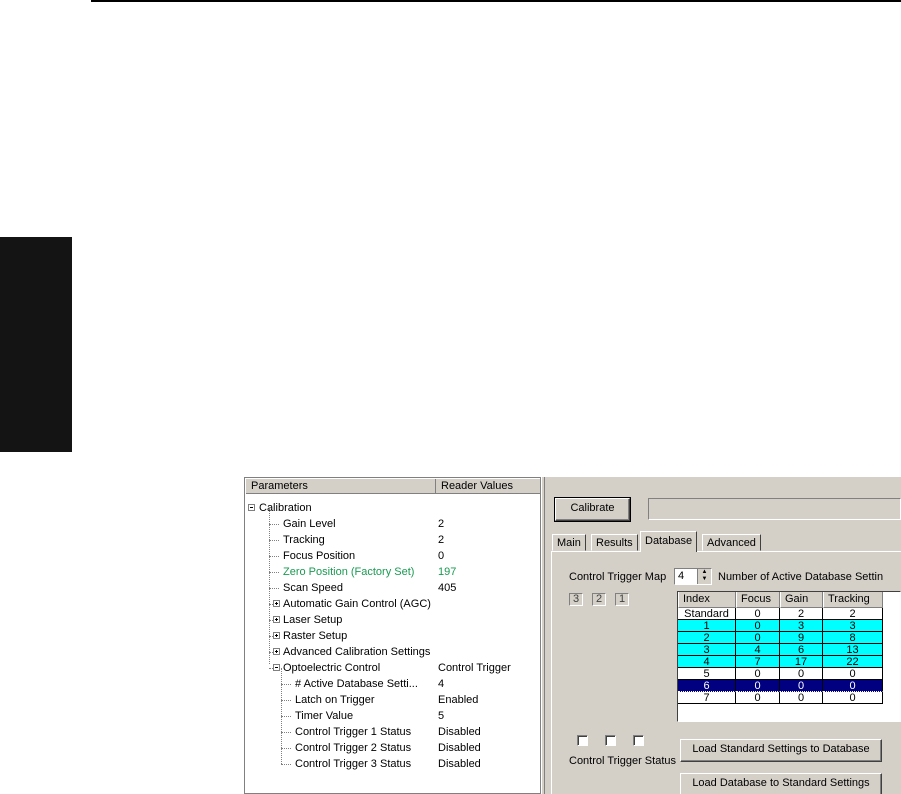  I want to click on tree-row-value: 405, so click(447, 588).